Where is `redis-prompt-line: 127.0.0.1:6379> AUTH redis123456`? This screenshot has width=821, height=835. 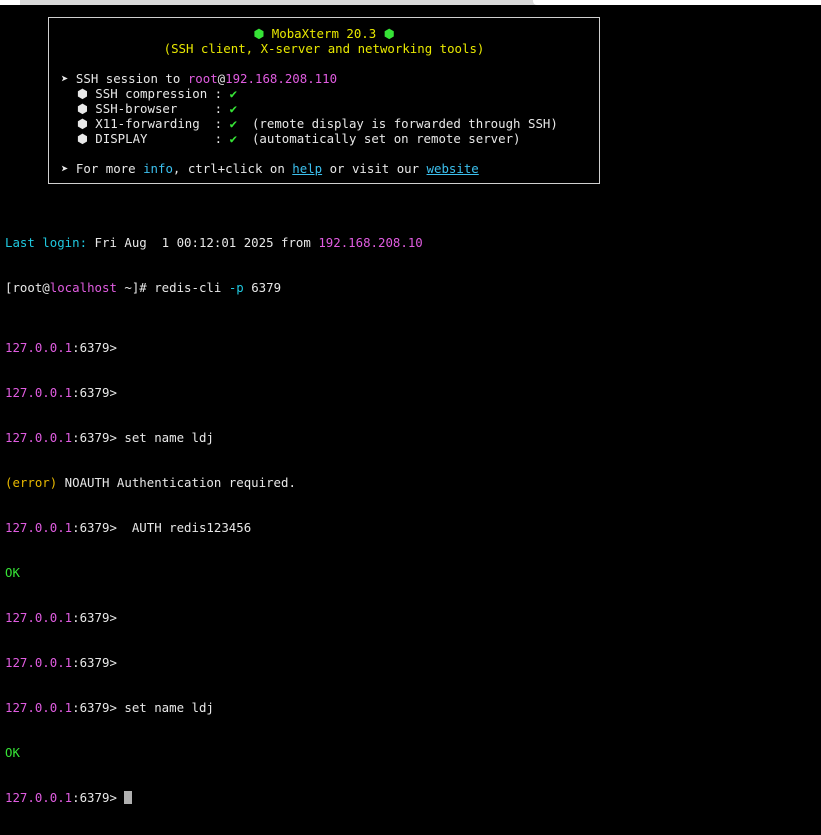
redis-prompt-line: 127.0.0.1:6379> AUTH redis123456 is located at coordinates (128, 527).